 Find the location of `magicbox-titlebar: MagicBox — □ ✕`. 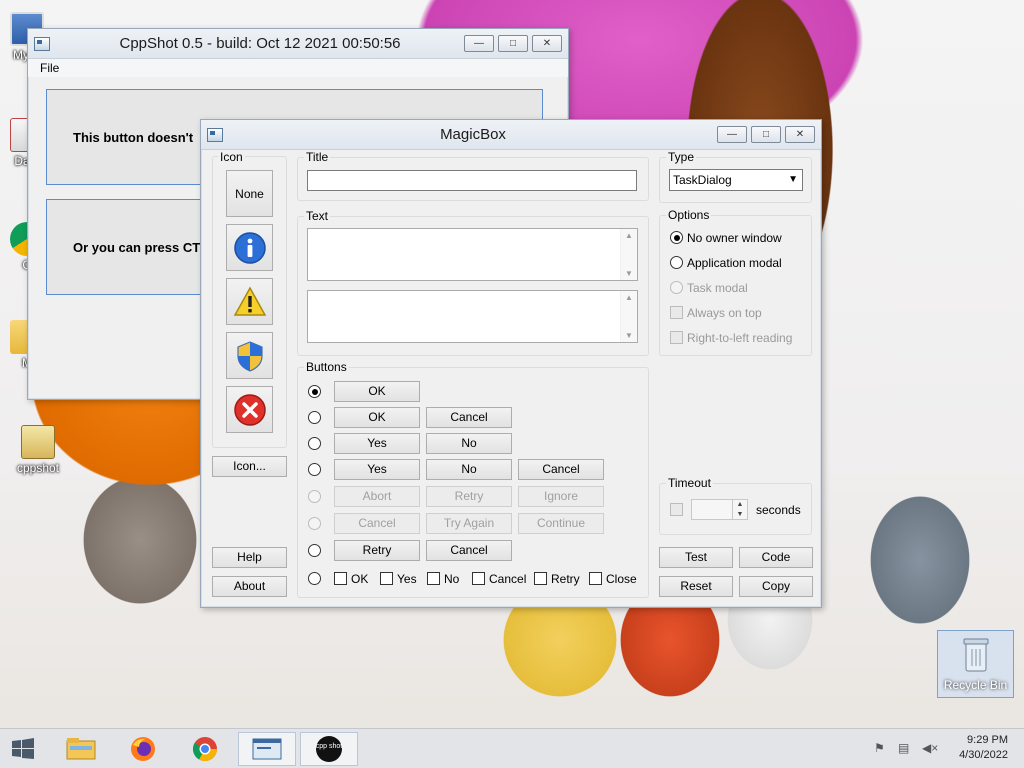

magicbox-titlebar: MagicBox — □ ✕ is located at coordinates (511, 135).